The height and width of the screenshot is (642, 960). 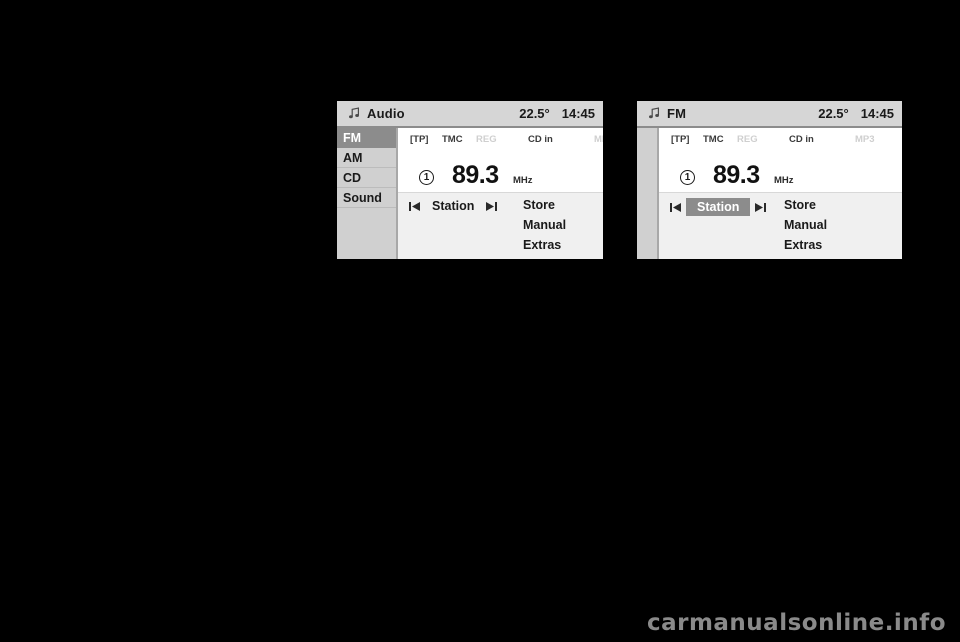 I want to click on source-menu-sidebar: FM AM CD Sound, so click(x=367, y=193).